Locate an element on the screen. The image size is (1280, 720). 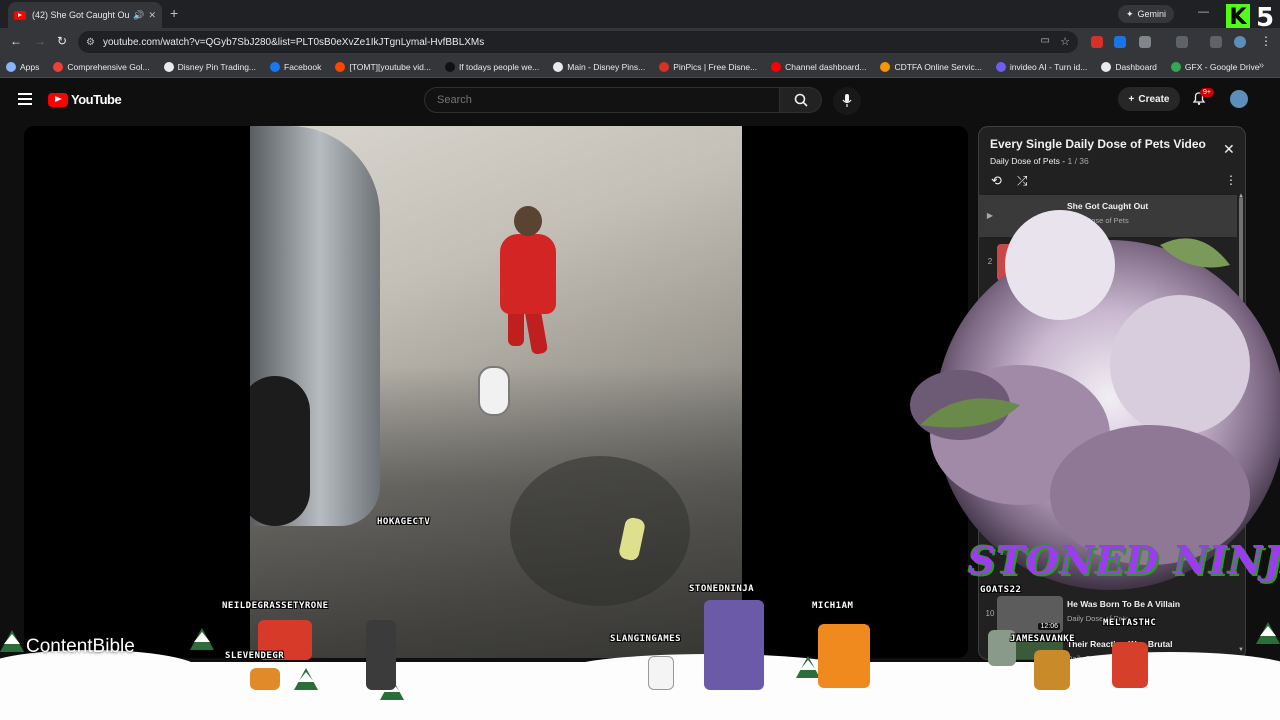
loop-icon: ⟲ is located at coordinates (996, 181).